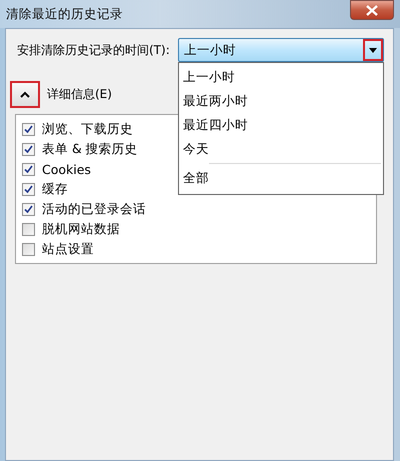 Image resolution: width=400 pixels, height=461 pixels. I want to click on details-label: 详细信息(E), so click(79, 94).